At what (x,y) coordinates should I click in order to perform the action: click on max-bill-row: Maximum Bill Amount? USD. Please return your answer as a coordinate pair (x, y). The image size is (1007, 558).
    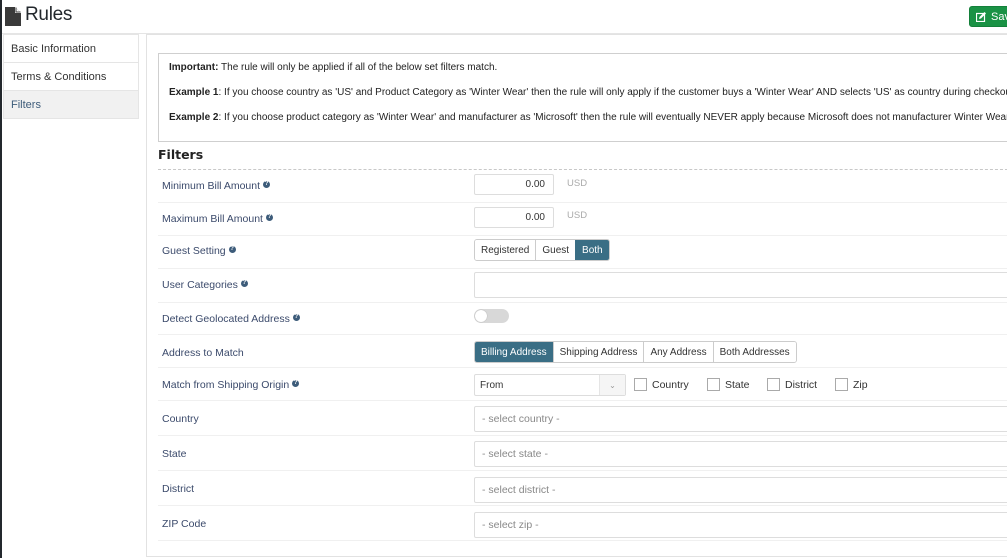
    Looking at the image, I should click on (582, 219).